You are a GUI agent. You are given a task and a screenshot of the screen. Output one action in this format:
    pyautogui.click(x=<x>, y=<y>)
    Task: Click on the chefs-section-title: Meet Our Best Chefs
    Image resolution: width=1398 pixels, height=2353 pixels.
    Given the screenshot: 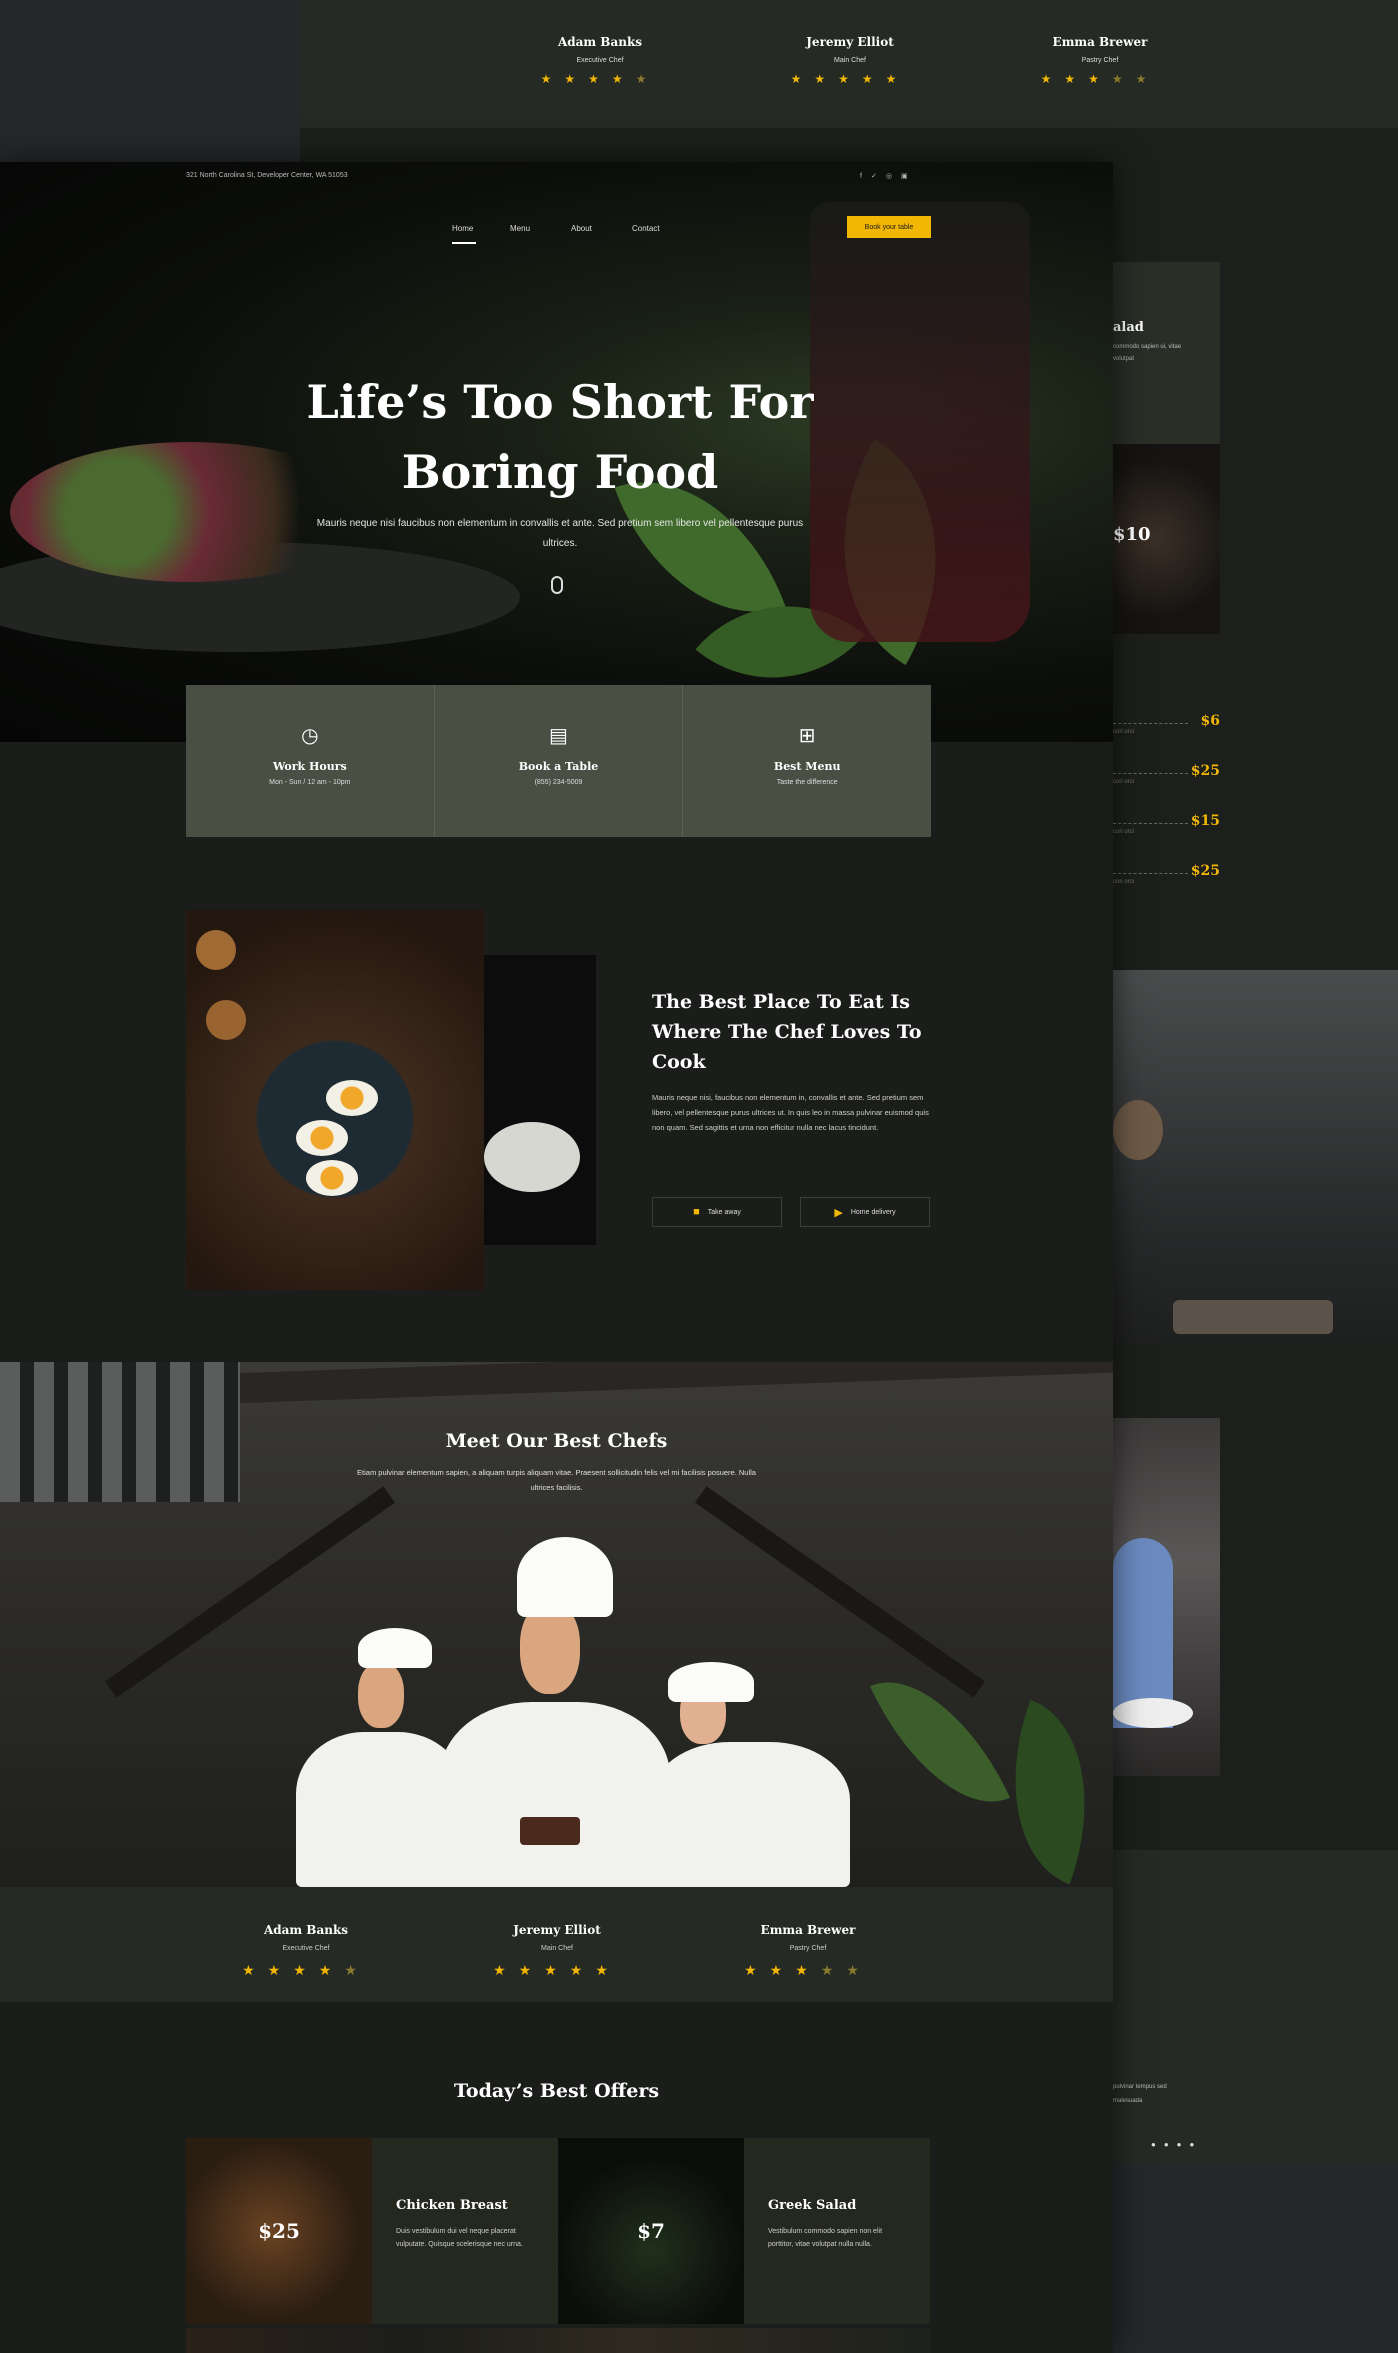 What is the action you would take?
    pyautogui.click(x=556, y=1441)
    